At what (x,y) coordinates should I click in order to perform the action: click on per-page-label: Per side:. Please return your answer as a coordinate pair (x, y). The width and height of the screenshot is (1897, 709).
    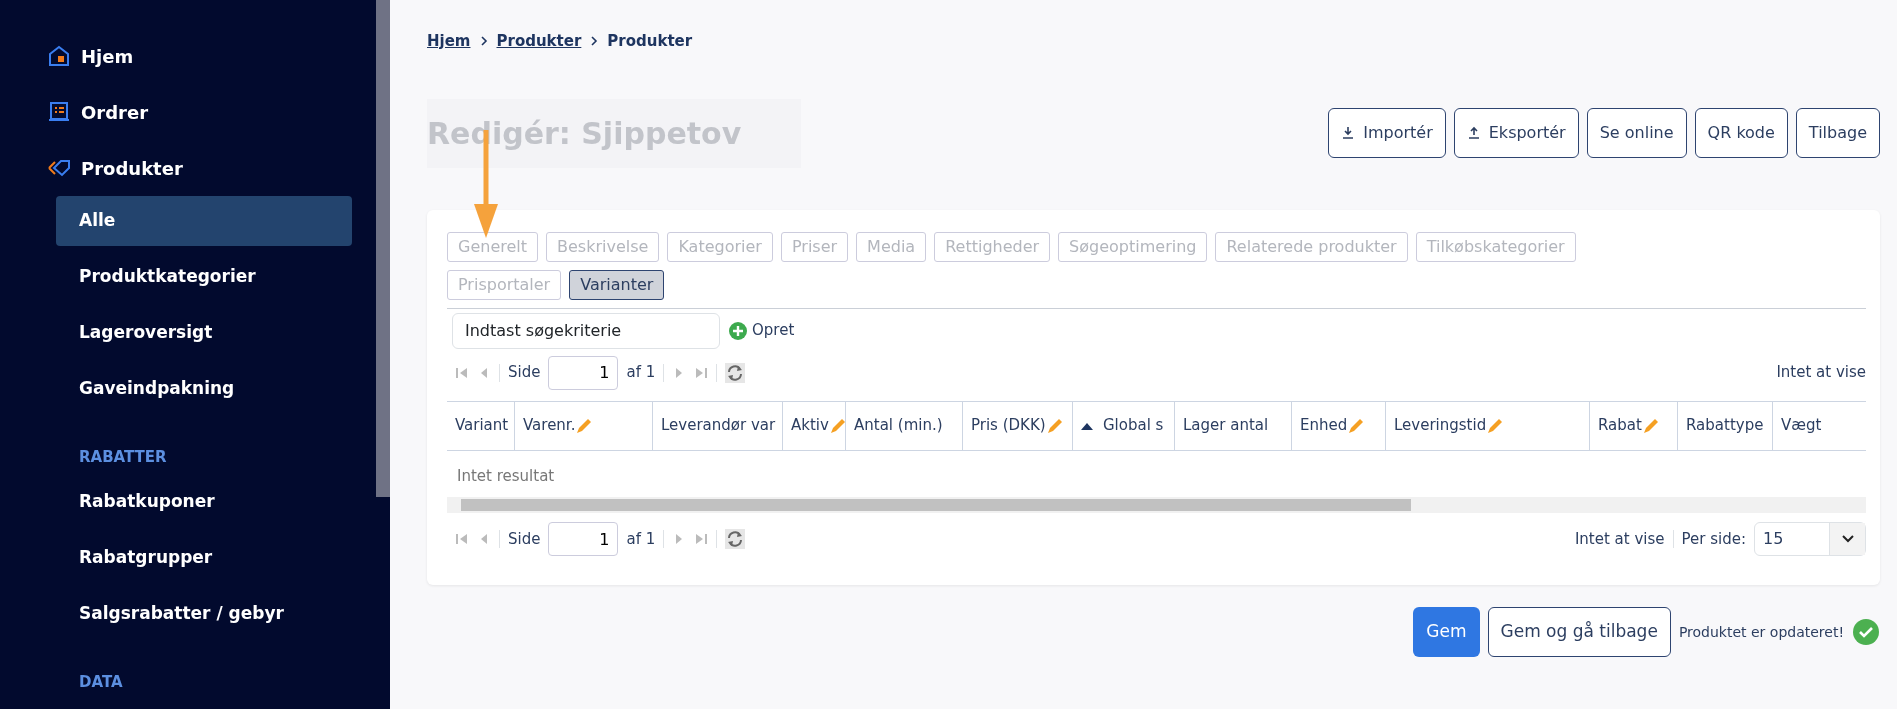
    Looking at the image, I should click on (1713, 539).